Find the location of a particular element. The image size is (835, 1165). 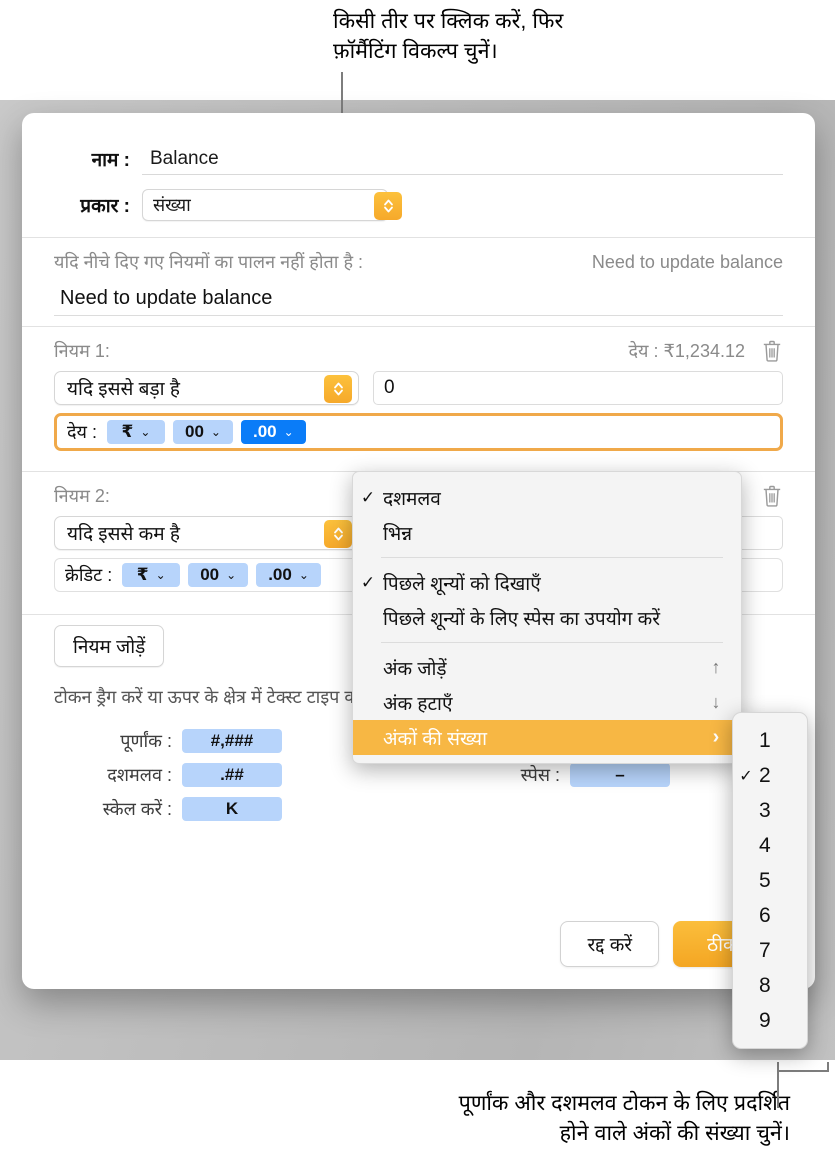

callout-bottom-bracket-left is located at coordinates (778, 1067).